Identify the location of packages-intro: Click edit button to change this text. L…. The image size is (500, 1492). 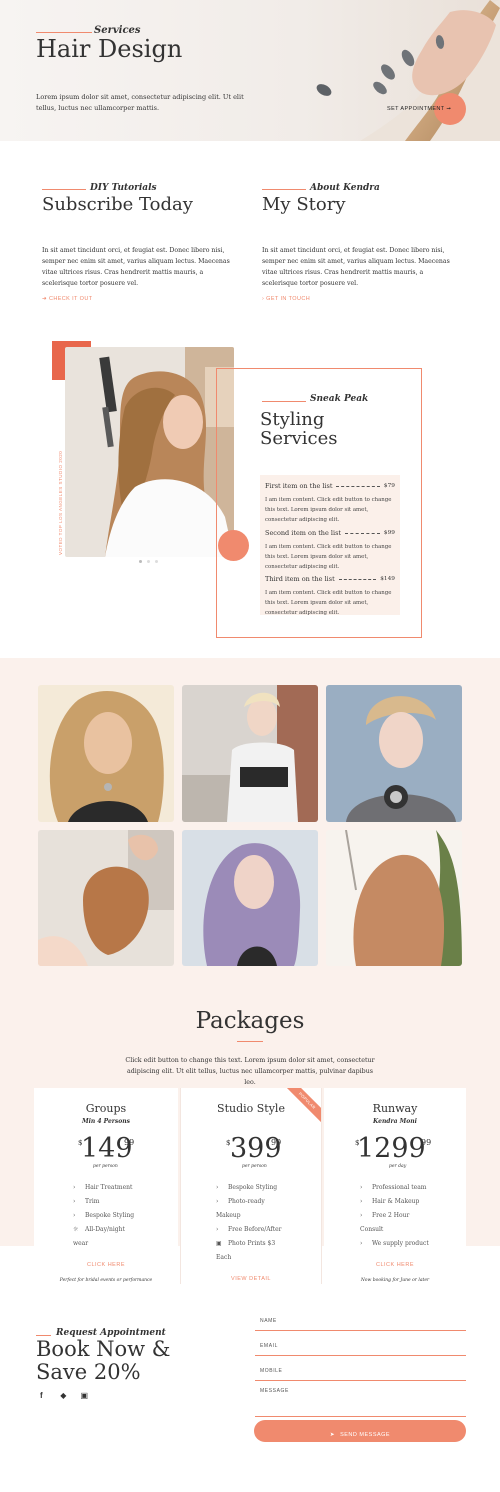
(250, 1071).